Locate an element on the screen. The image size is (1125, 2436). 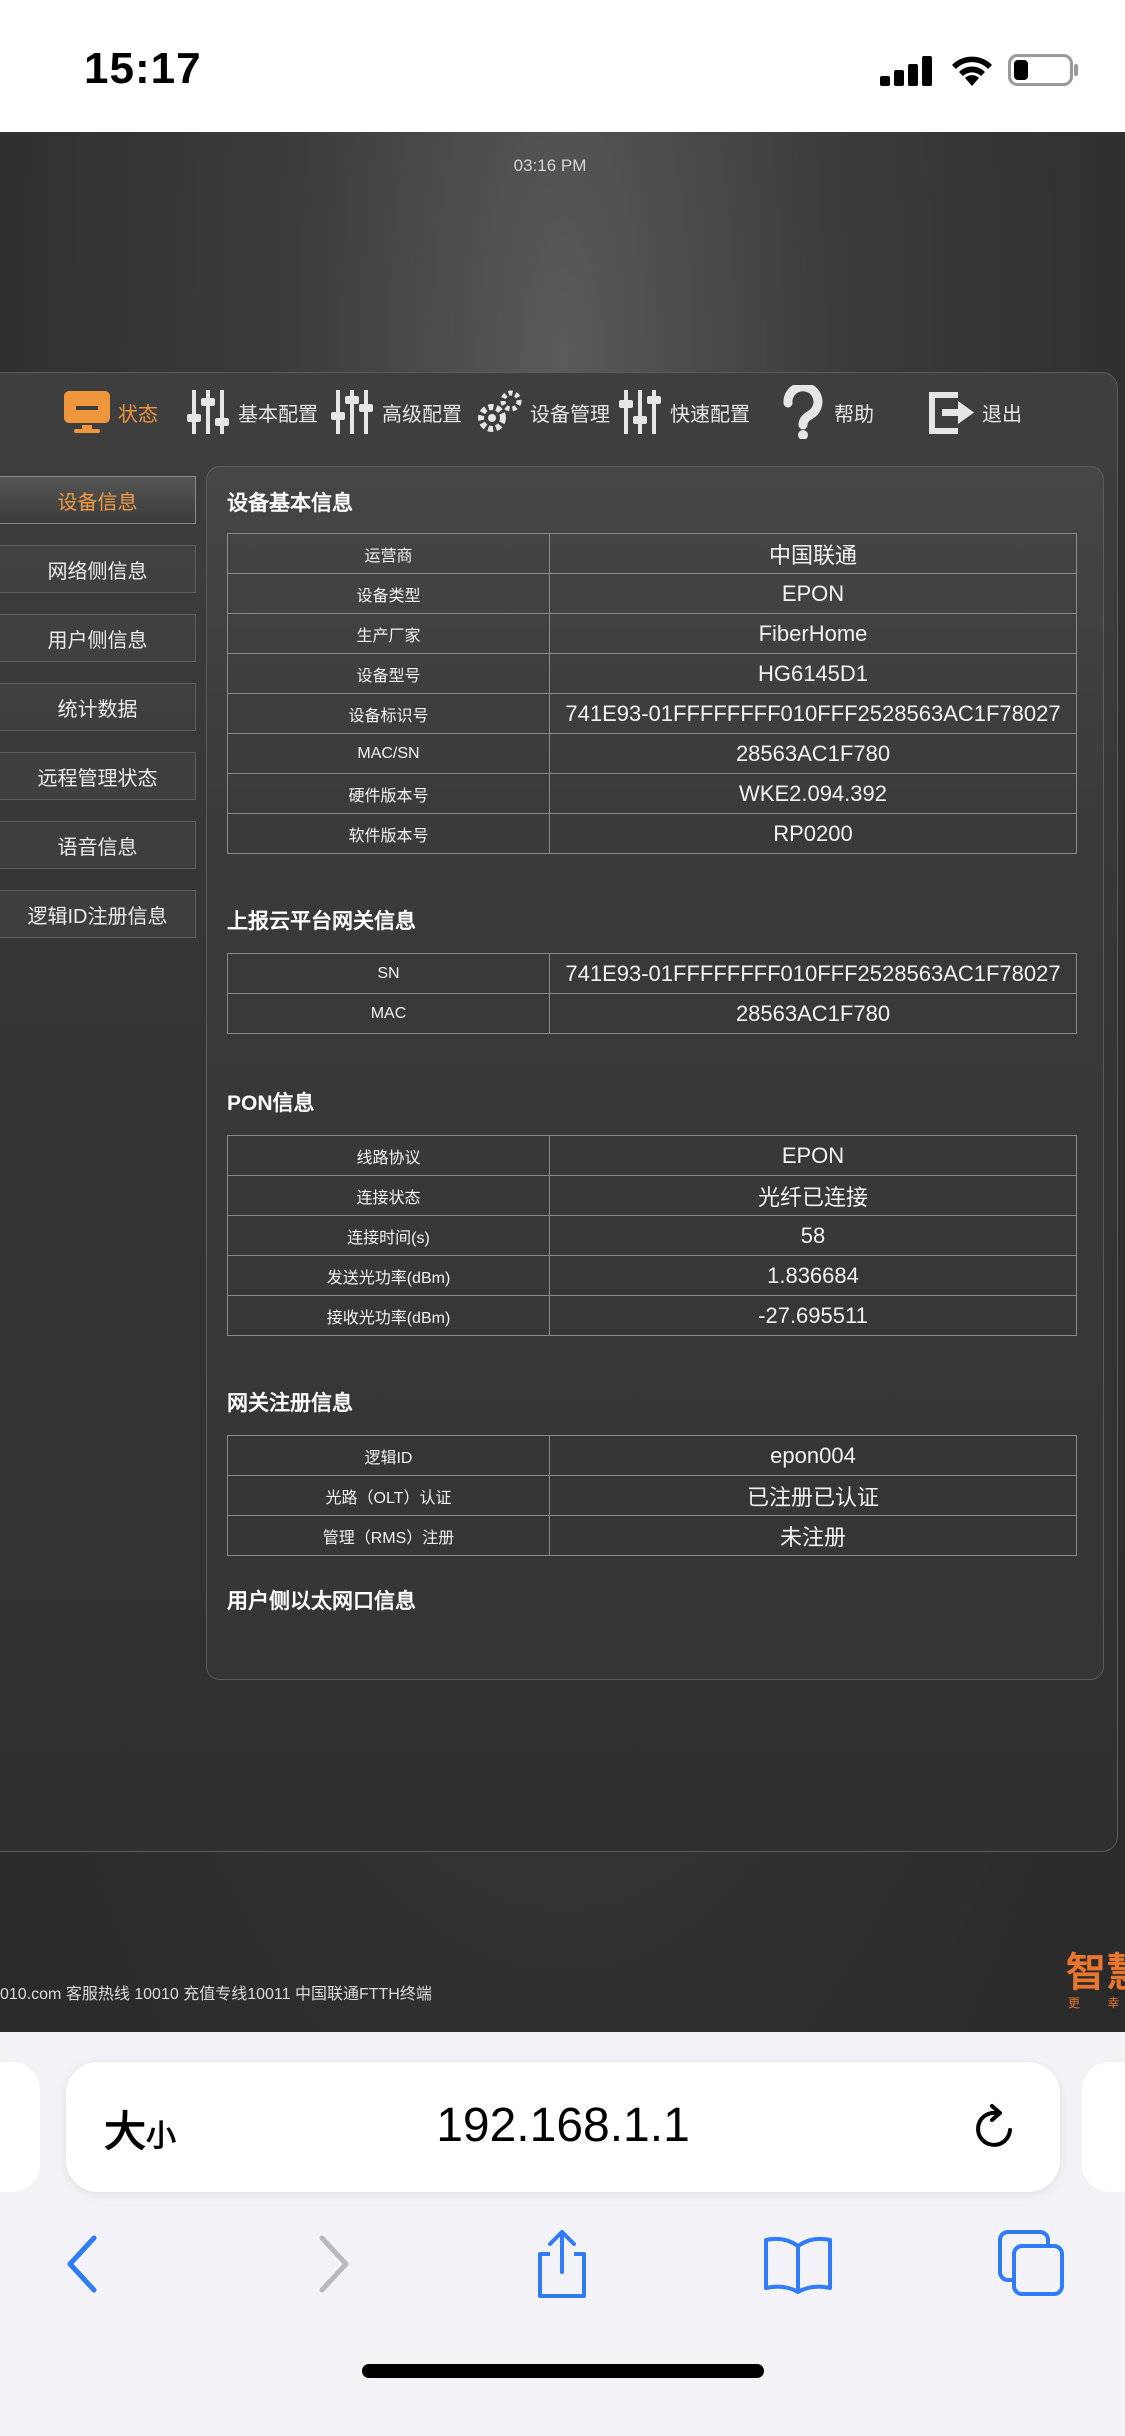
nav-label: 高级配置 is located at coordinates (422, 414).